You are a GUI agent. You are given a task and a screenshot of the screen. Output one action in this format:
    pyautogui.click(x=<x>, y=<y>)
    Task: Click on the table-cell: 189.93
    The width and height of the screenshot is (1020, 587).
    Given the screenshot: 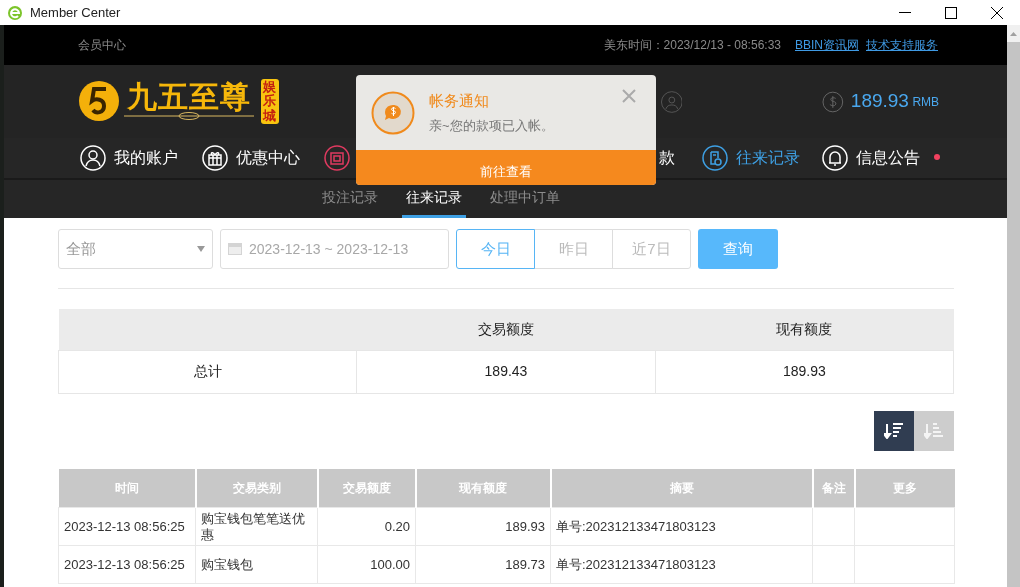 What is the action you would take?
    pyautogui.click(x=525, y=526)
    